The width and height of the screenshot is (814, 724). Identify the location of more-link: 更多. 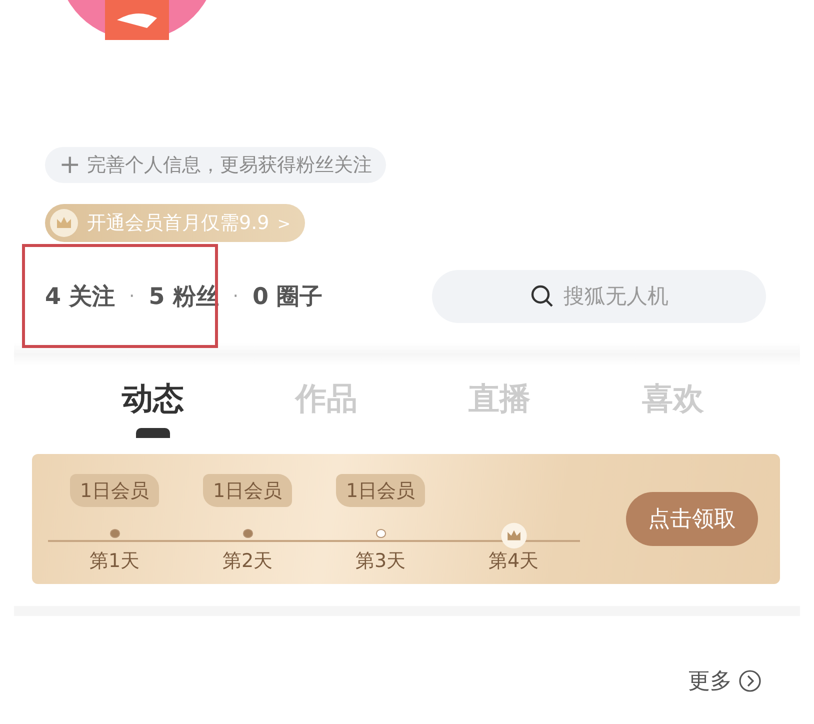
(710, 681).